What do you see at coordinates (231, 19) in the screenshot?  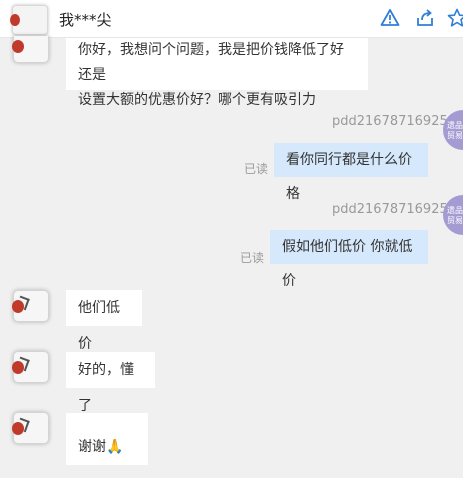 I see `chat-header: 我***尖` at bounding box center [231, 19].